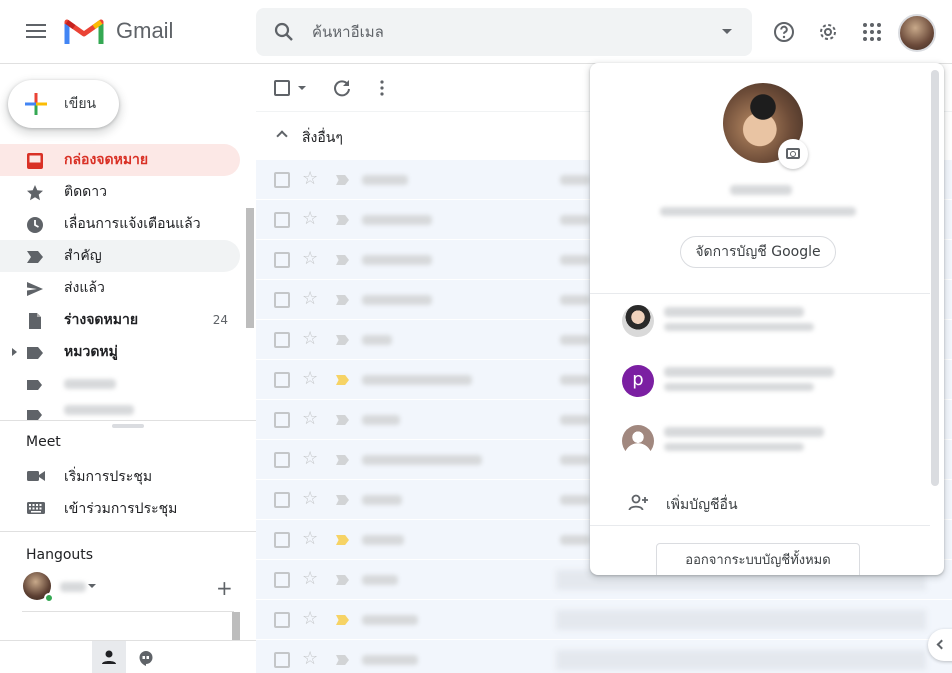 This screenshot has width=952, height=673. What do you see at coordinates (63, 104) in the screenshot?
I see `compose-button: เขียน` at bounding box center [63, 104].